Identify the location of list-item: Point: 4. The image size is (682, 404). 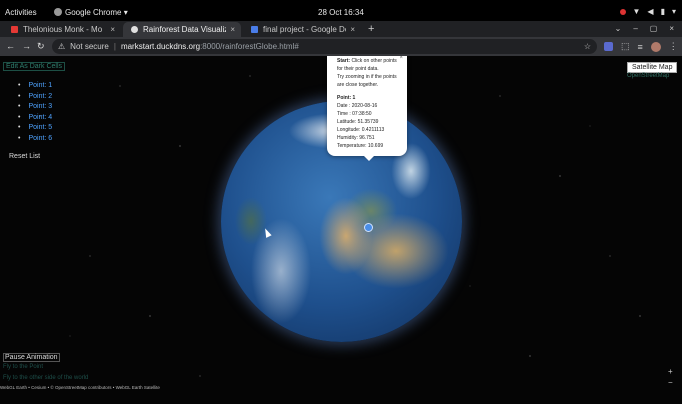
(35, 118).